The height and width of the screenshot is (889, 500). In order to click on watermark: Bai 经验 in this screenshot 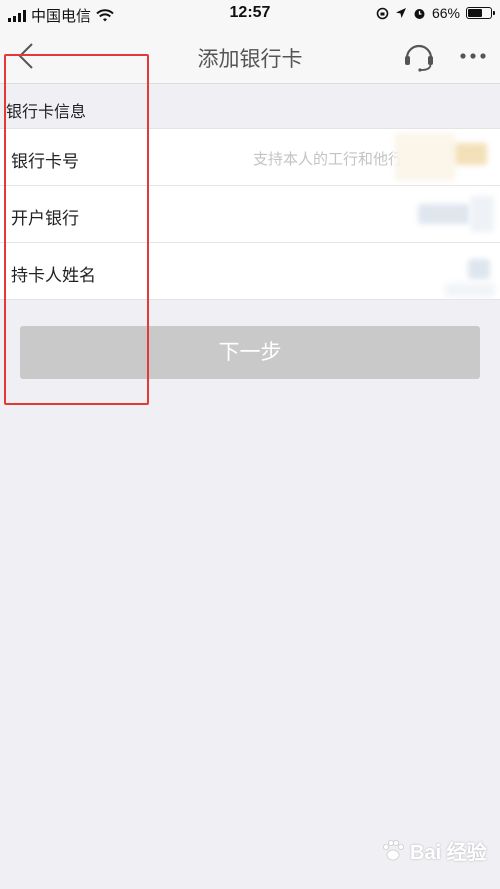, I will do `click(433, 850)`.